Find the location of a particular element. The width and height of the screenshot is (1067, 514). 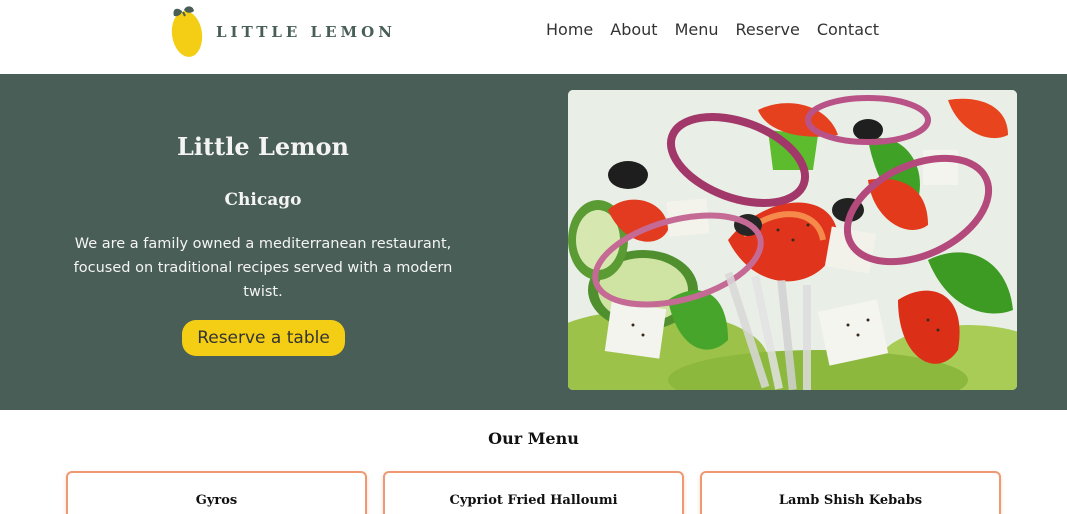

reserve-table-button: Reserve a table is located at coordinates (263, 338).